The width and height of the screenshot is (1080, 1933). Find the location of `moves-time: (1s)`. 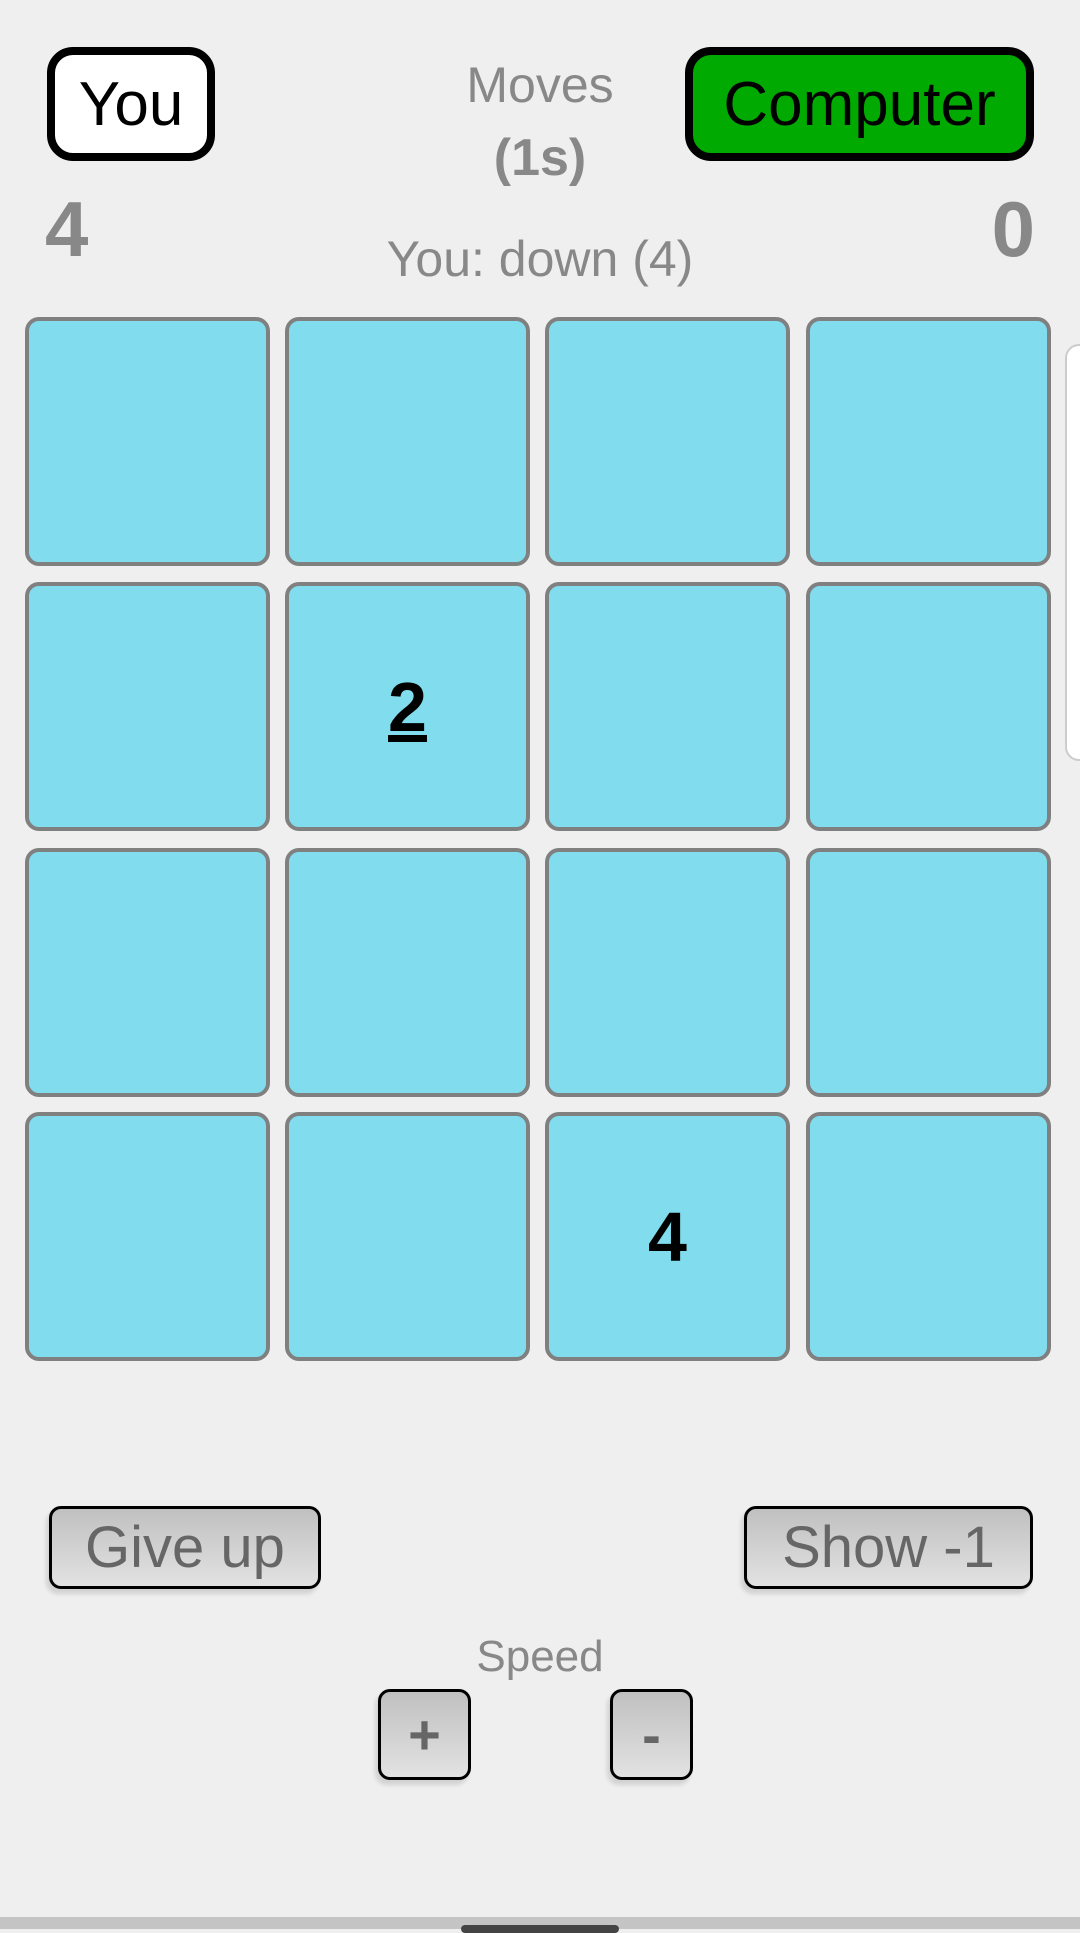

moves-time: (1s) is located at coordinates (540, 158).